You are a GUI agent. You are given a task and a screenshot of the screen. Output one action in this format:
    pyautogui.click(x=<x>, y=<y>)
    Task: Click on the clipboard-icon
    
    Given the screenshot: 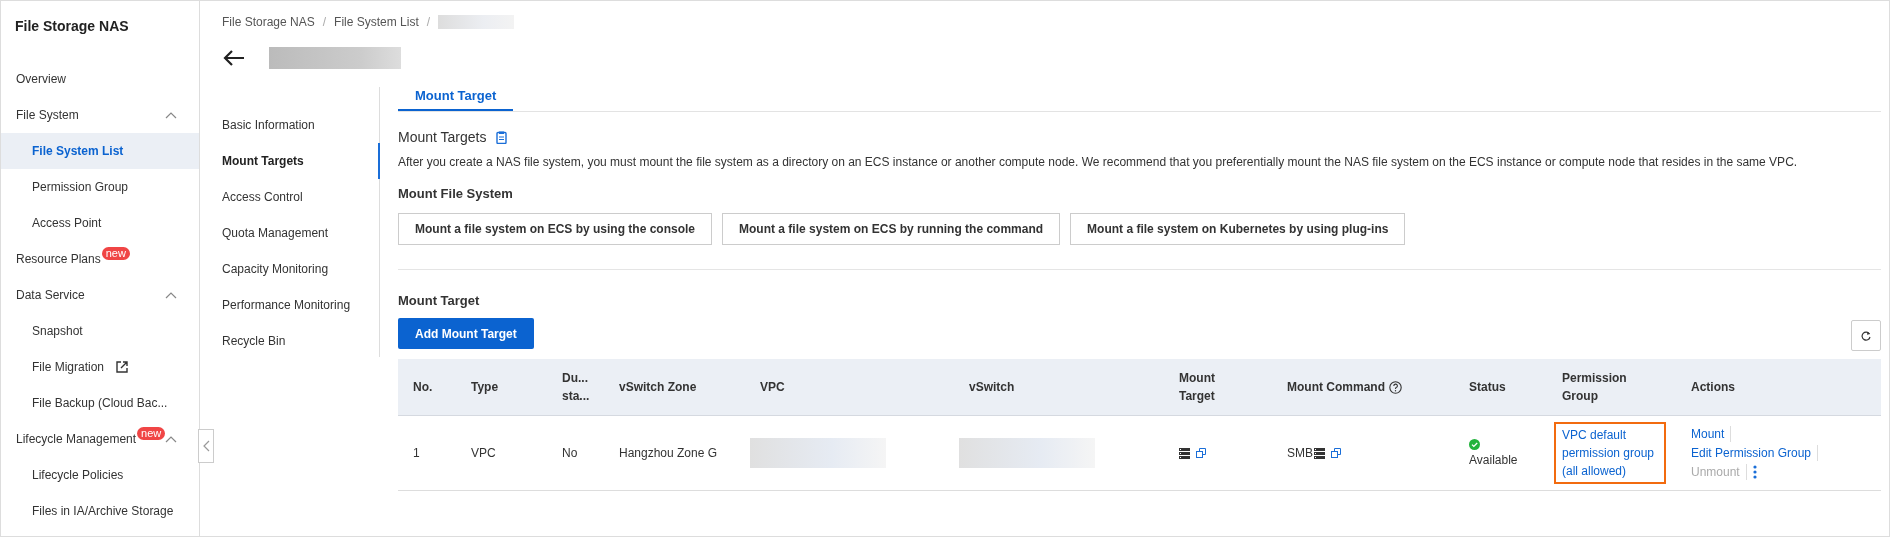 What is the action you would take?
    pyautogui.click(x=502, y=137)
    